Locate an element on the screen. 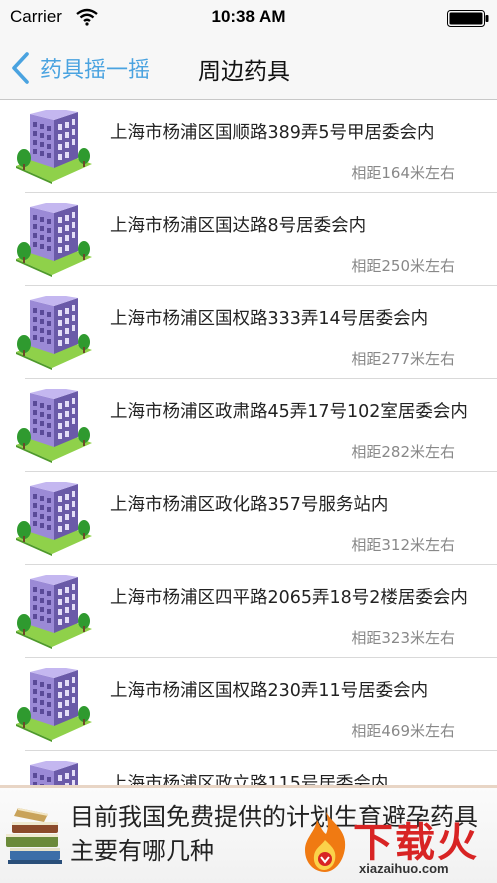  status-time: 10:38 AM is located at coordinates (248, 16).